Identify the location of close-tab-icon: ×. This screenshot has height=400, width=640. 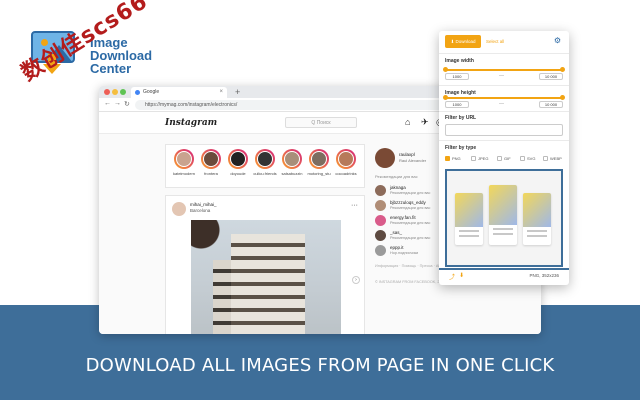
(221, 92).